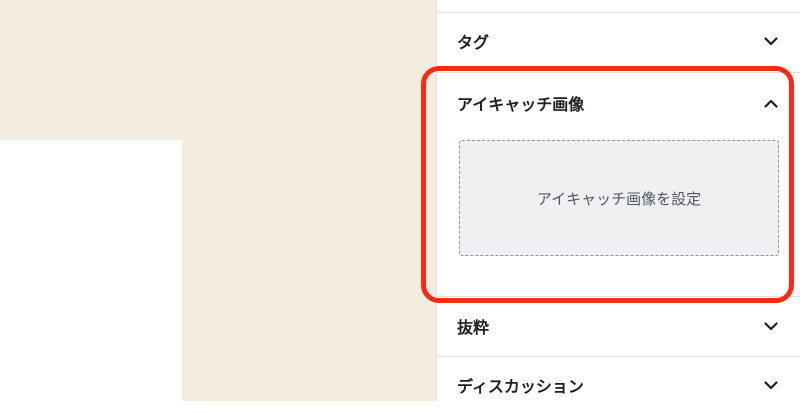 The width and height of the screenshot is (800, 413). What do you see at coordinates (91, 270) in the screenshot?
I see `content-block` at bounding box center [91, 270].